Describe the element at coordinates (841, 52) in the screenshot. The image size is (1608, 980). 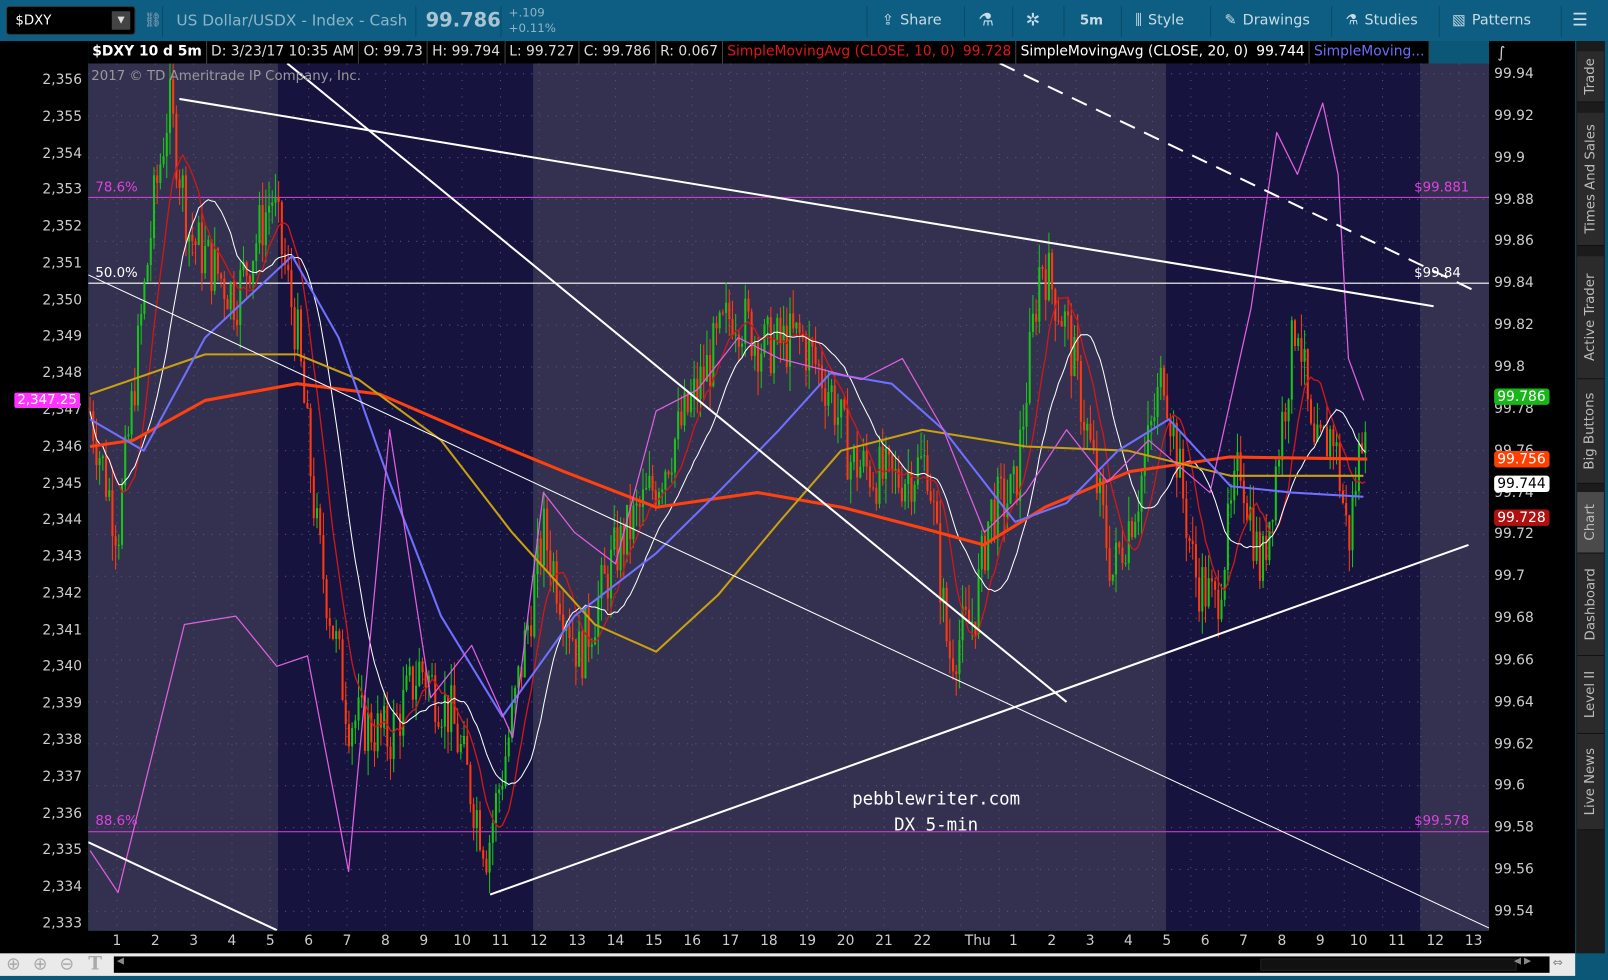
I see `sma10-label: SimpleMovingAvg (CLOSE, 10, 0)` at that location.